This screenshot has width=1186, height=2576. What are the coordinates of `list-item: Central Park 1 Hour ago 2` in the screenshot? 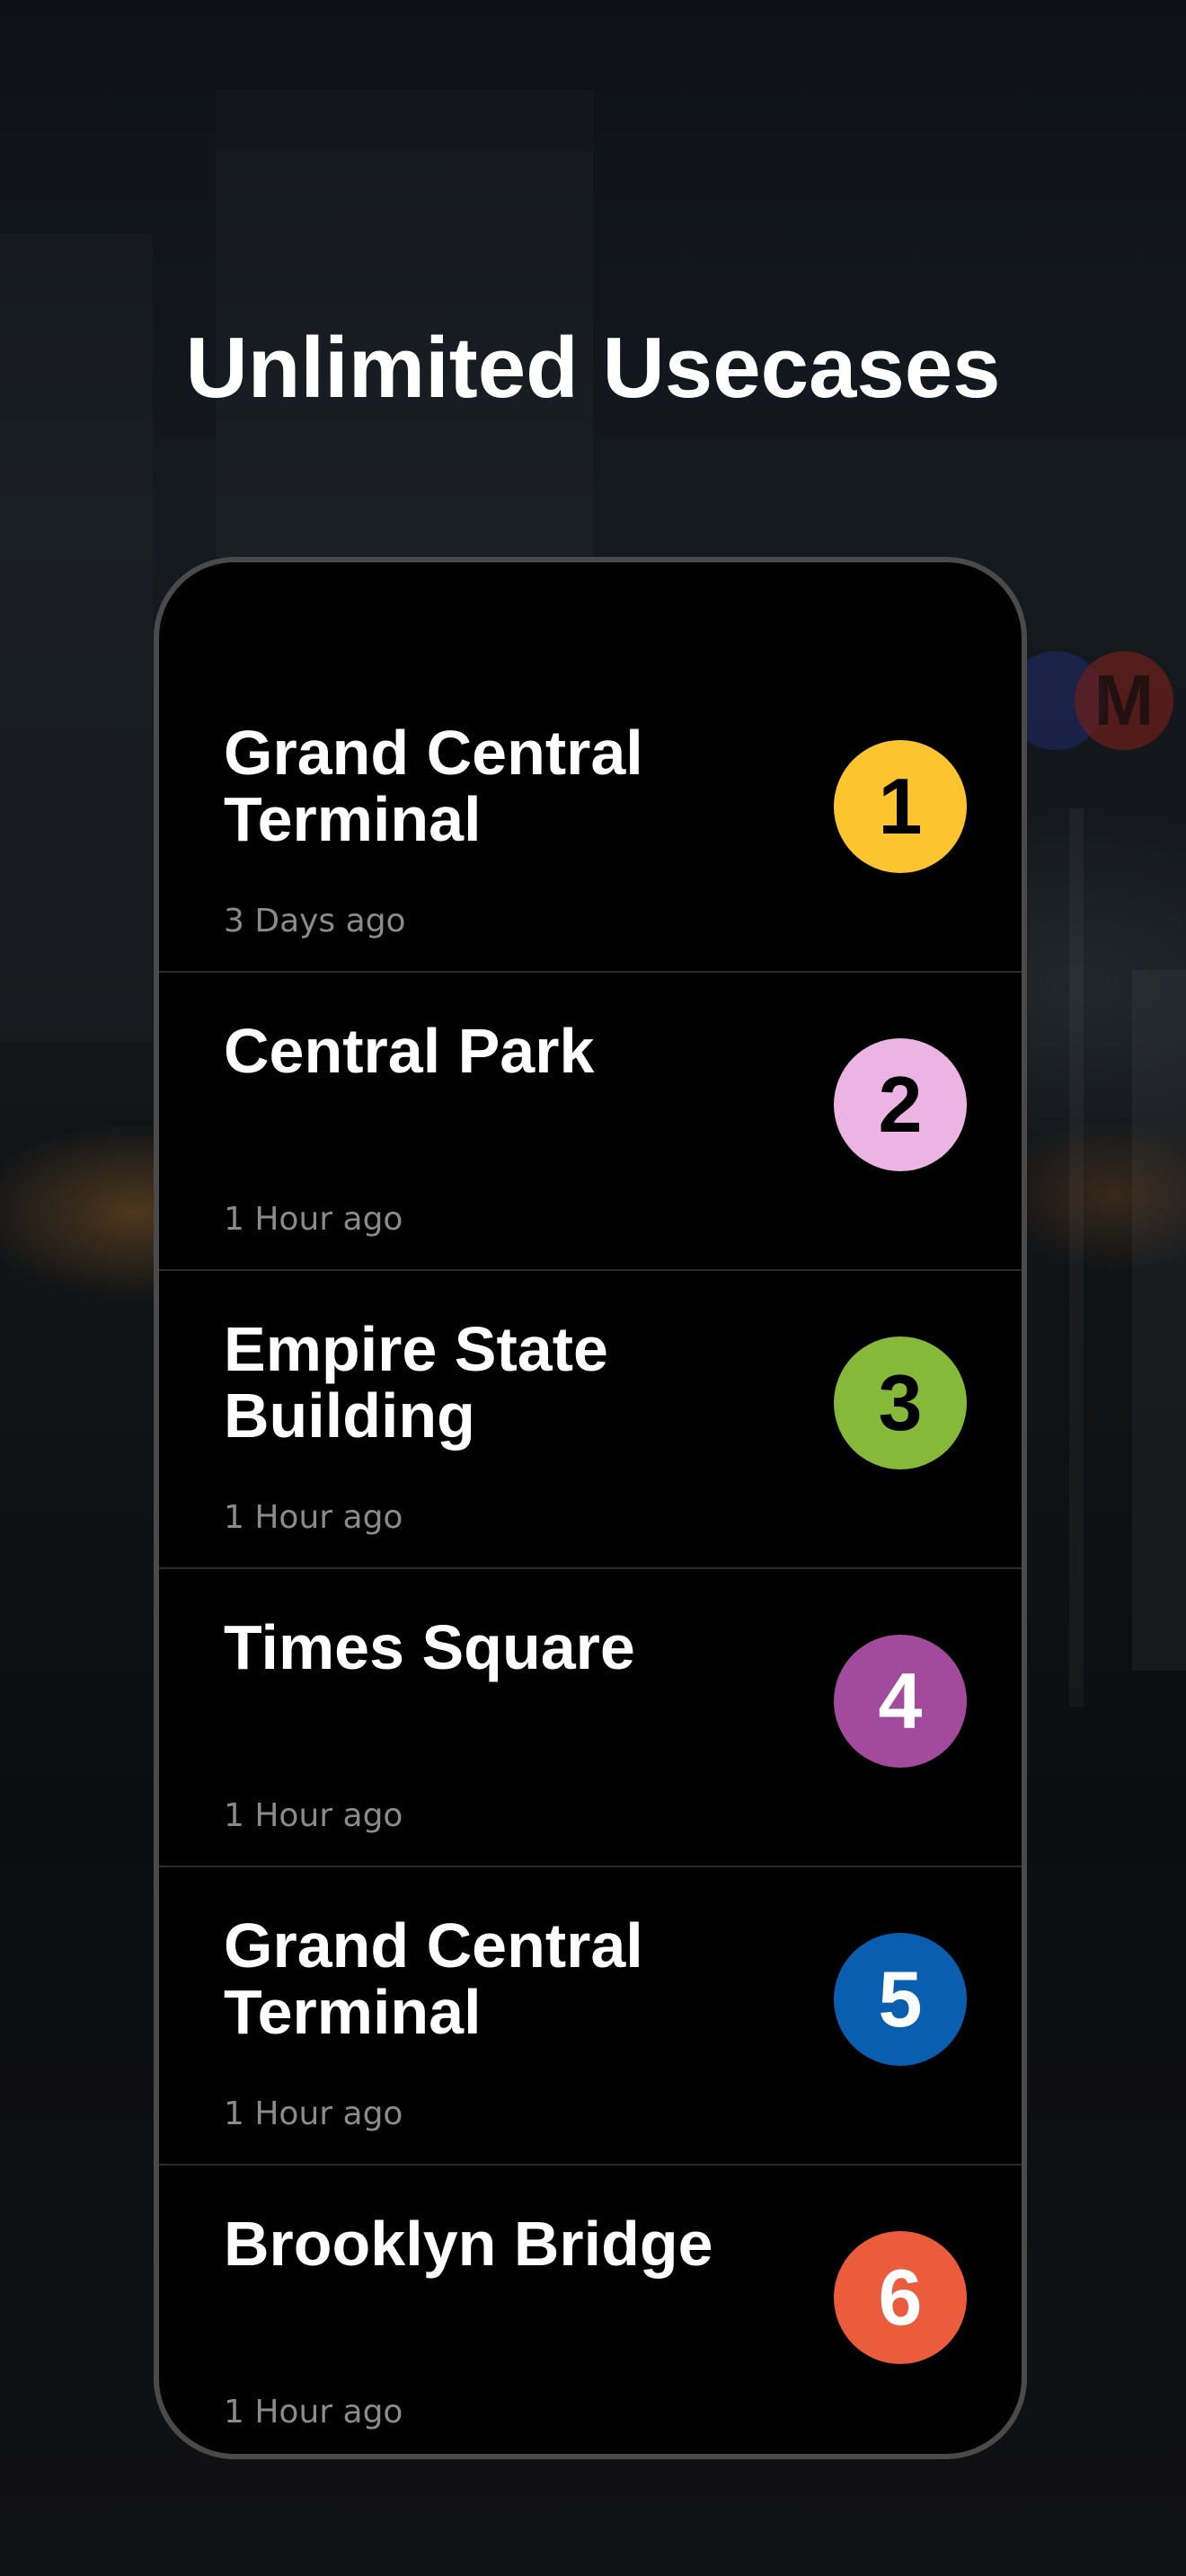 It's located at (590, 1122).